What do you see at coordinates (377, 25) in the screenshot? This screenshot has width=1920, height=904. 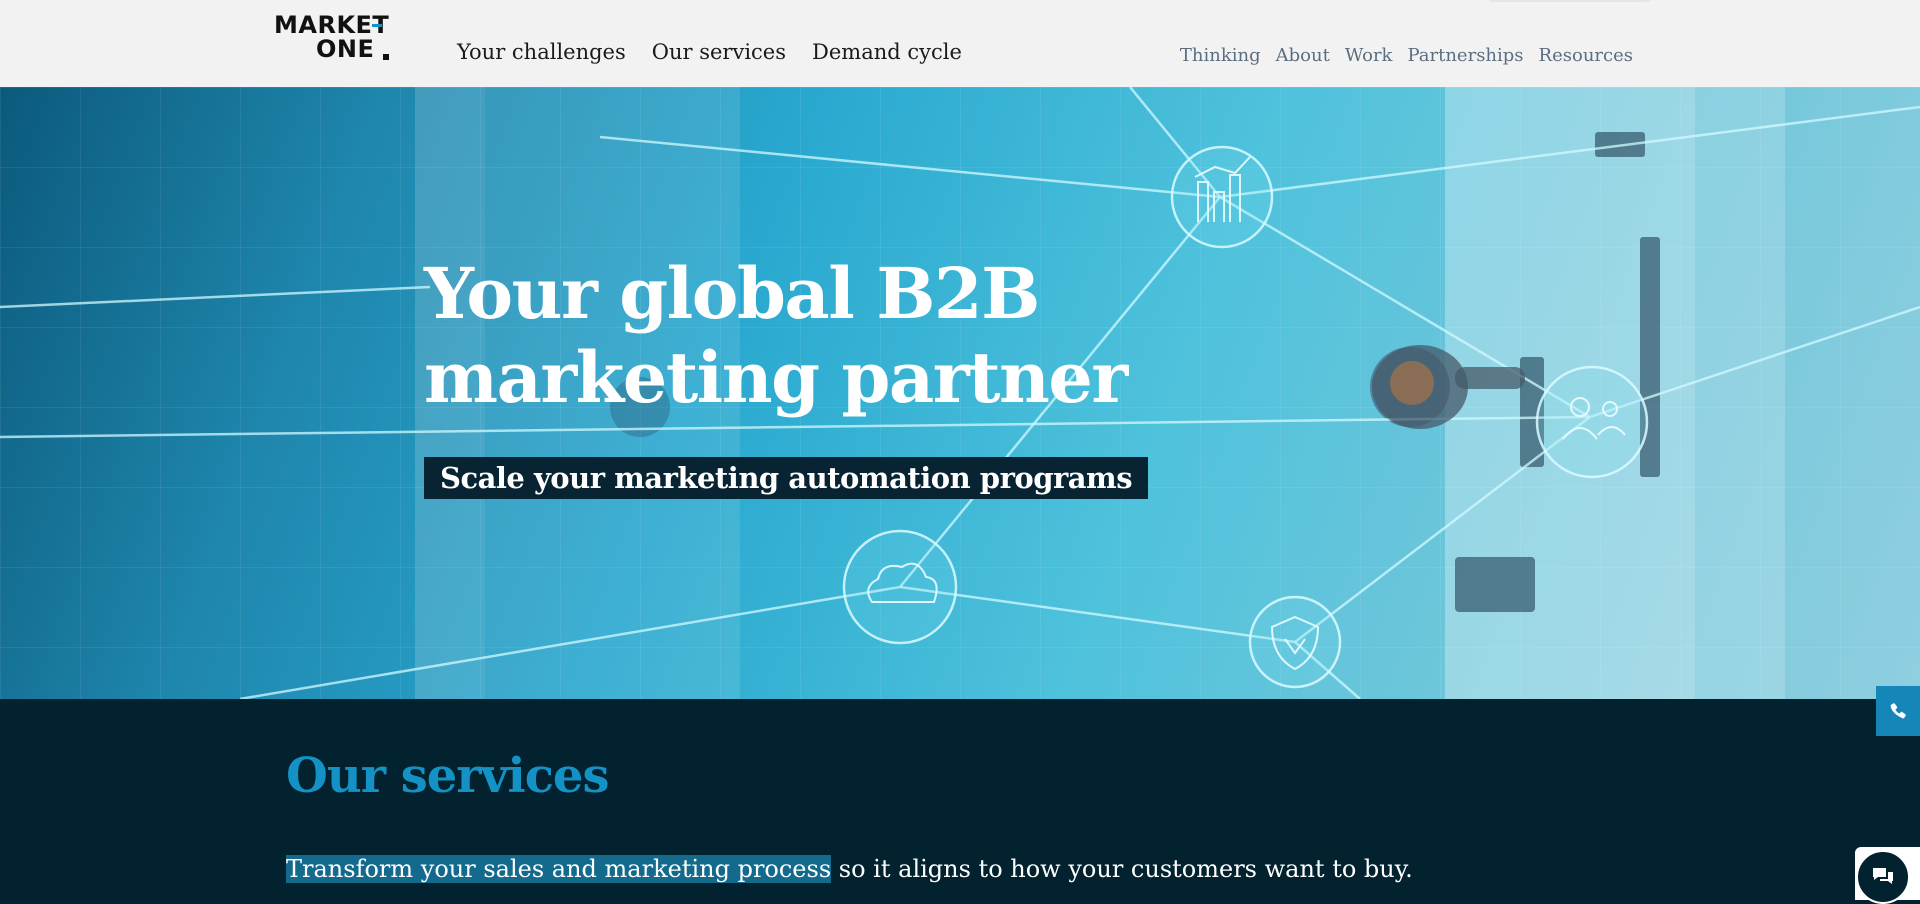 I see `logo-accent` at bounding box center [377, 25].